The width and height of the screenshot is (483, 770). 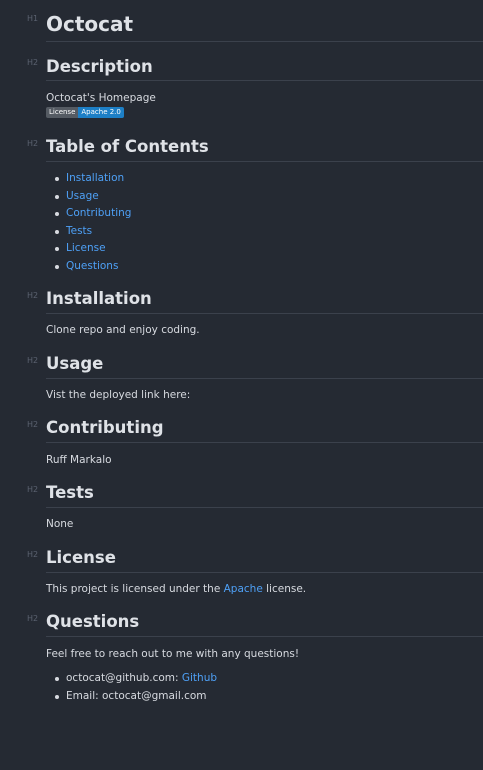 What do you see at coordinates (264, 636) in the screenshot?
I see `questions-divider` at bounding box center [264, 636].